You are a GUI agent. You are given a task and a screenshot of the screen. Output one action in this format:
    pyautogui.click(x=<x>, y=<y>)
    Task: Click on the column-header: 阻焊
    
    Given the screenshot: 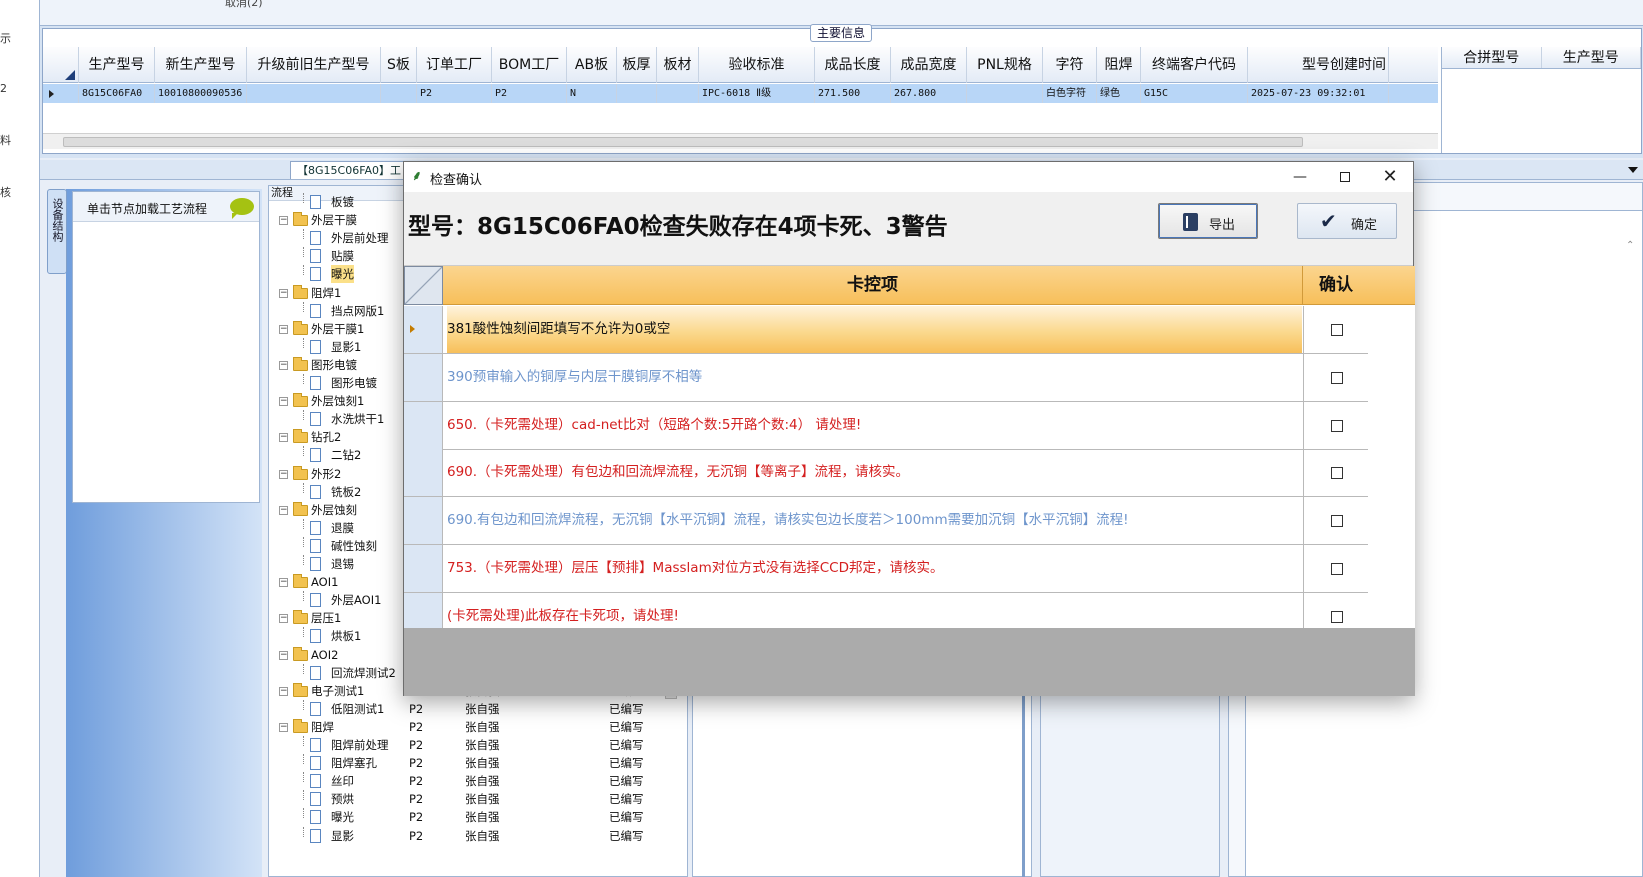 What is the action you would take?
    pyautogui.click(x=1119, y=65)
    